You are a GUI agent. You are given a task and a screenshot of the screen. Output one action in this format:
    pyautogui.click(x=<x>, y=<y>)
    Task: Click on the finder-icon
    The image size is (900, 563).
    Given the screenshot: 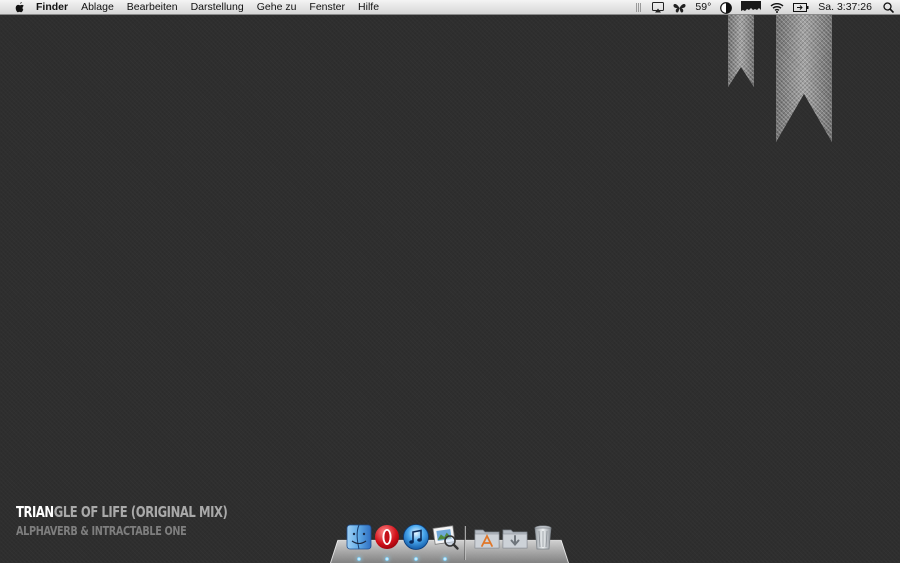 What is the action you would take?
    pyautogui.click(x=359, y=537)
    